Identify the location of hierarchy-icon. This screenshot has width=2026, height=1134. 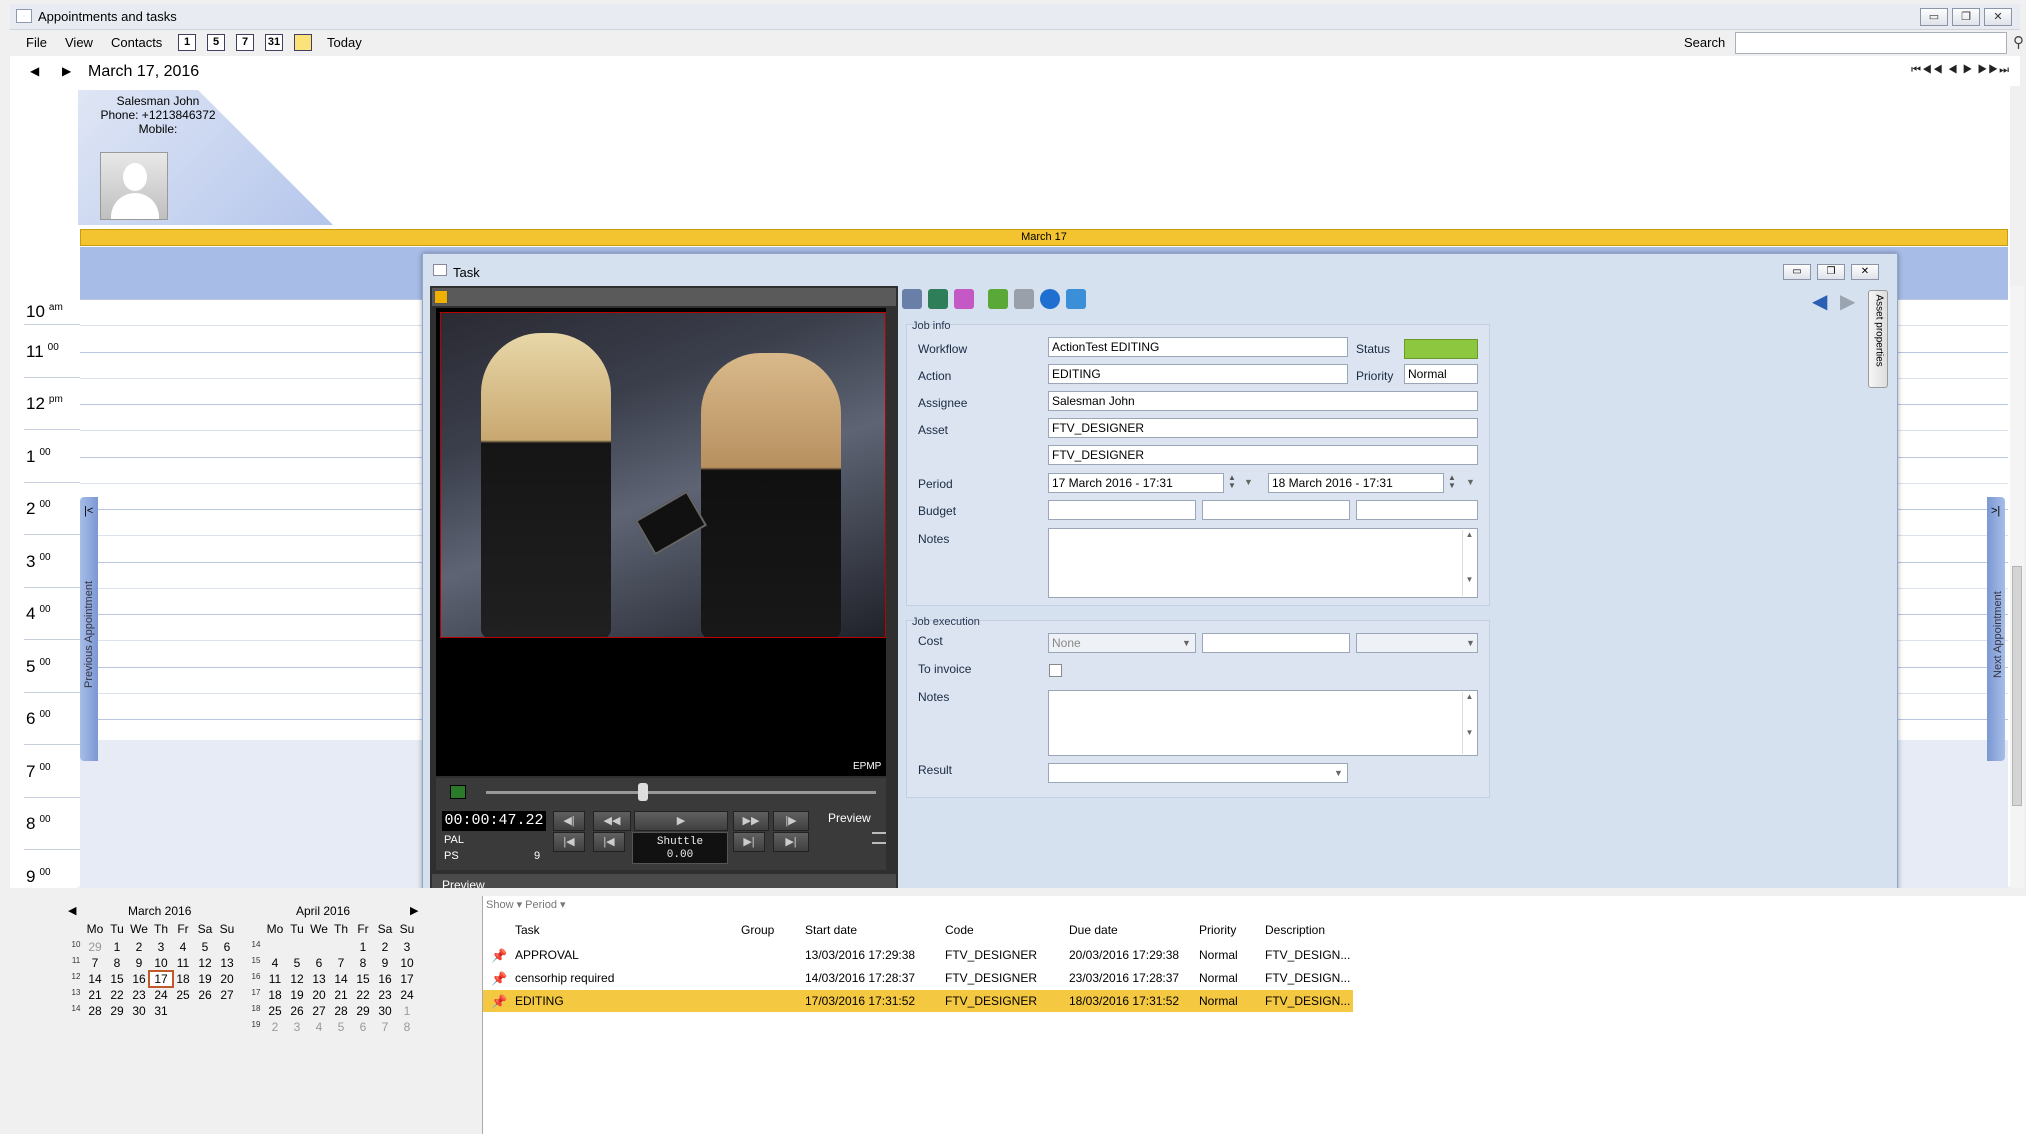
(1076, 299).